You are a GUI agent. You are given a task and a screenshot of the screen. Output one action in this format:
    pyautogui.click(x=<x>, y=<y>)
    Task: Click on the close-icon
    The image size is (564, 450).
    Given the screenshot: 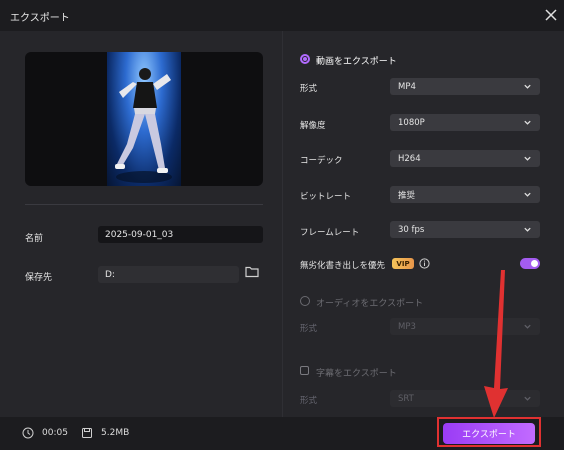 What is the action you would take?
    pyautogui.click(x=551, y=15)
    